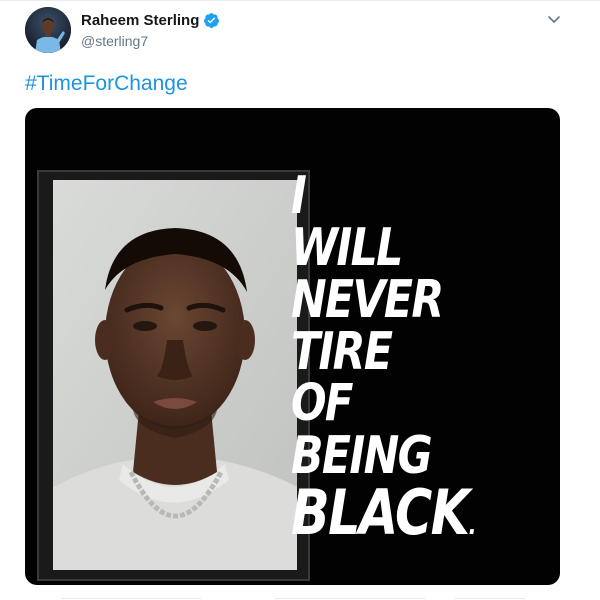 Image resolution: width=600 pixels, height=600 pixels. Describe the element at coordinates (347, 248) in the screenshot. I see `slogan-line: WILL` at that location.